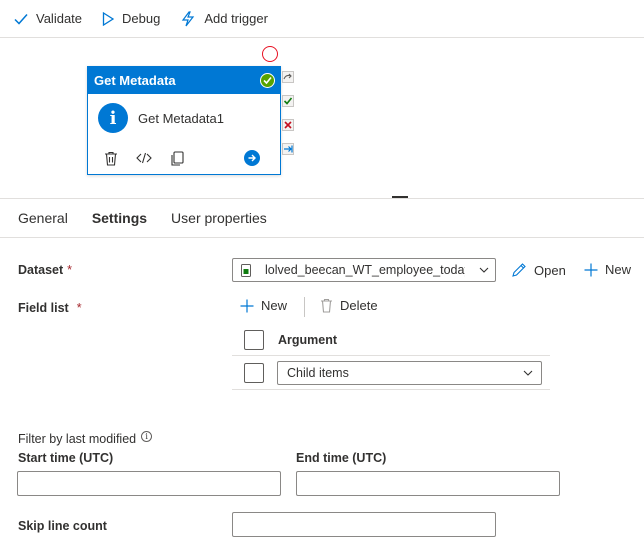 Image resolution: width=644 pixels, height=552 pixels. What do you see at coordinates (119, 218) in the screenshot?
I see `tab-settings: Settings` at bounding box center [119, 218].